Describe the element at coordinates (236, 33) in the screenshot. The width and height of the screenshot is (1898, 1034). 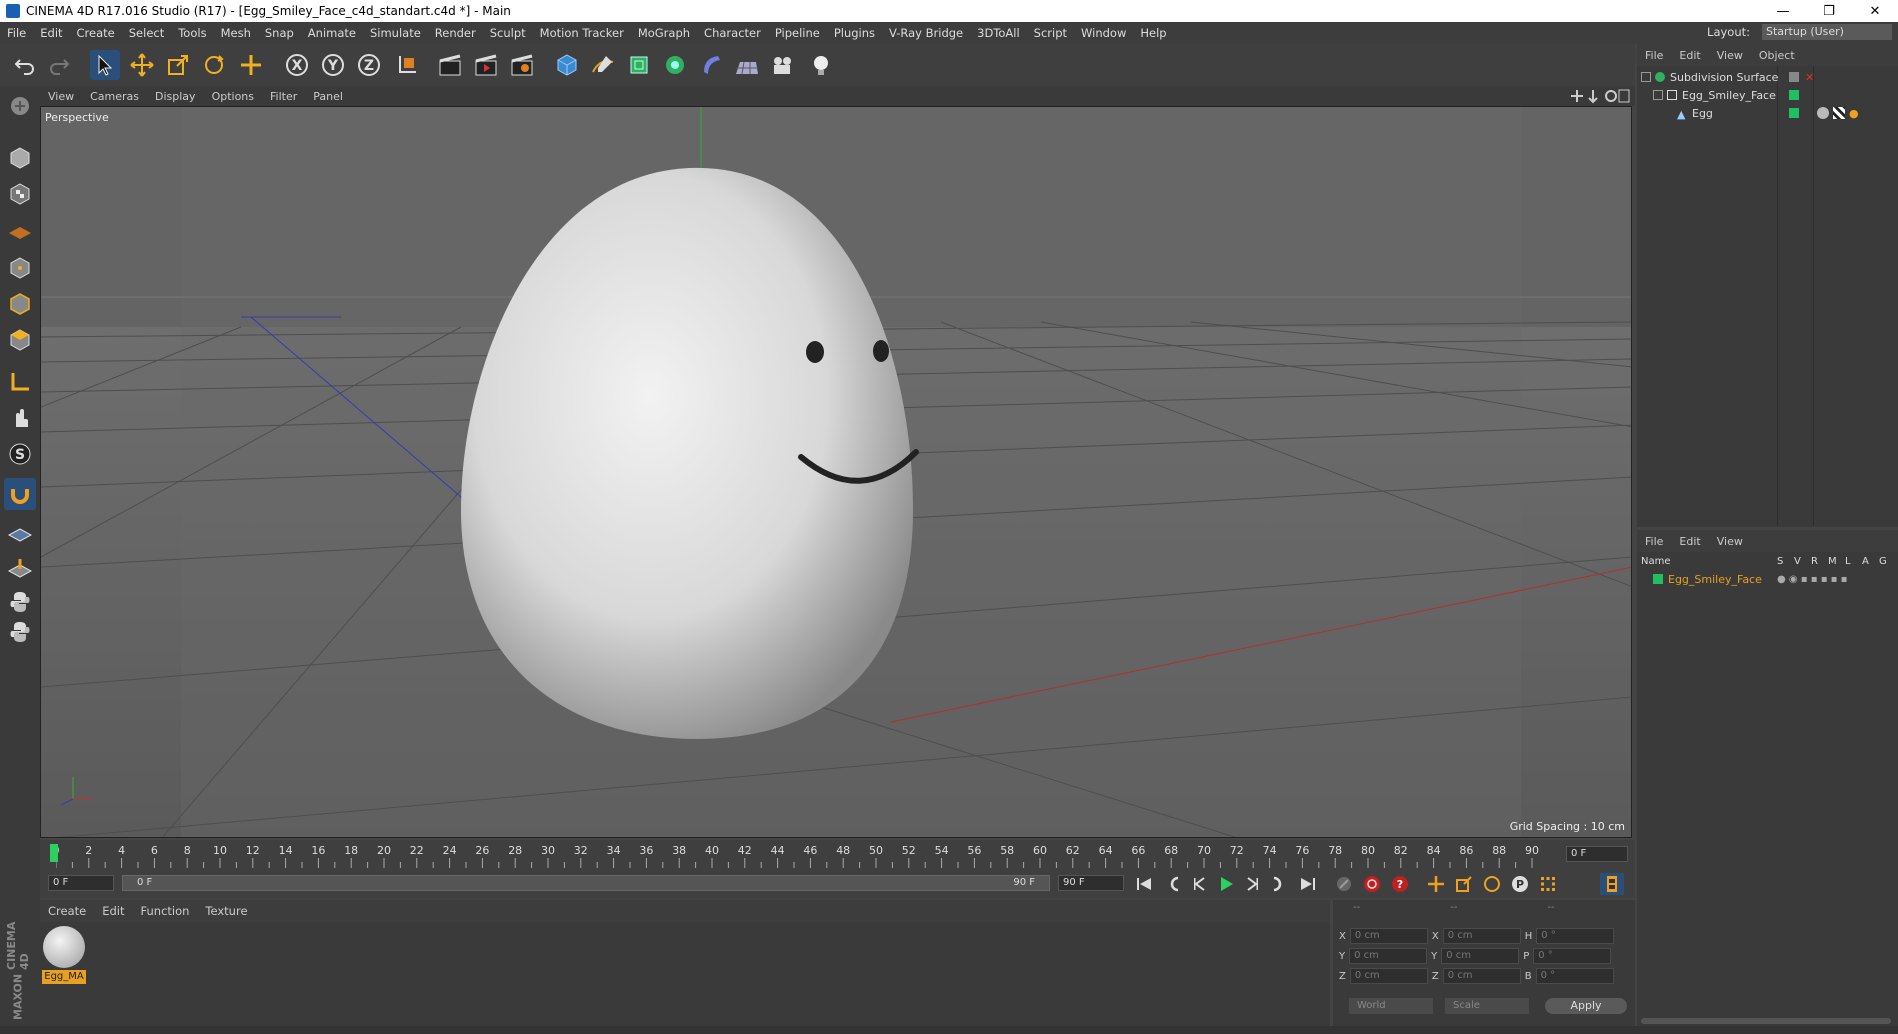
I see `menu-mesh: Mesh` at that location.